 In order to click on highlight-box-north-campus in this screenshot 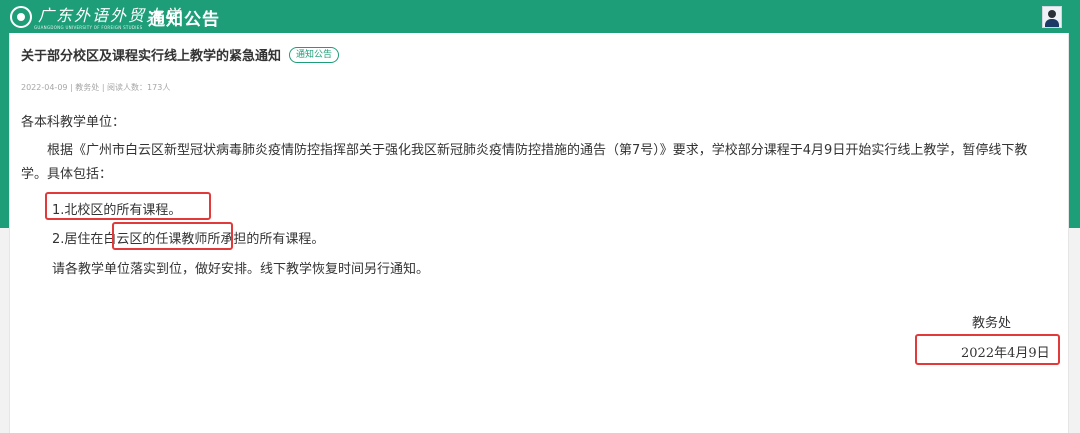, I will do `click(128, 206)`.